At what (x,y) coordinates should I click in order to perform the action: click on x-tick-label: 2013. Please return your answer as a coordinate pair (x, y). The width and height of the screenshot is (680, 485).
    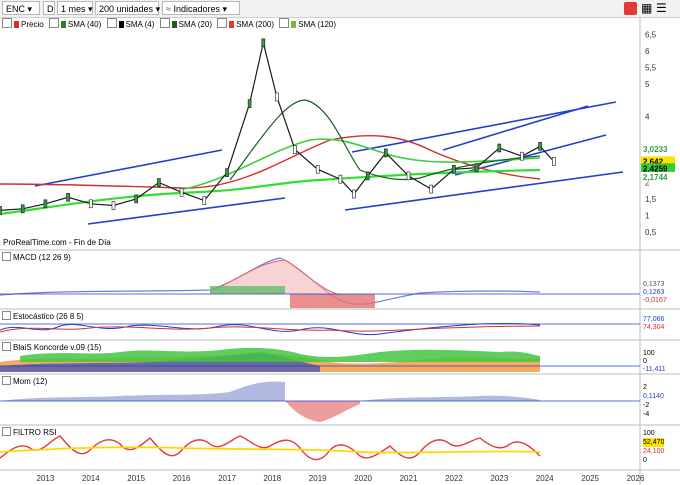
    Looking at the image, I should click on (46, 478).